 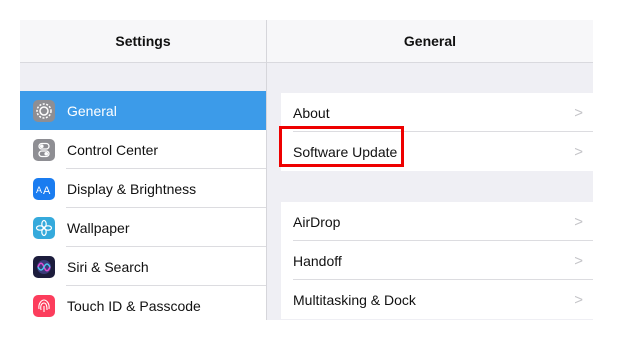 I want to click on sidebar-item-label: Display & Brightness, so click(x=132, y=188).